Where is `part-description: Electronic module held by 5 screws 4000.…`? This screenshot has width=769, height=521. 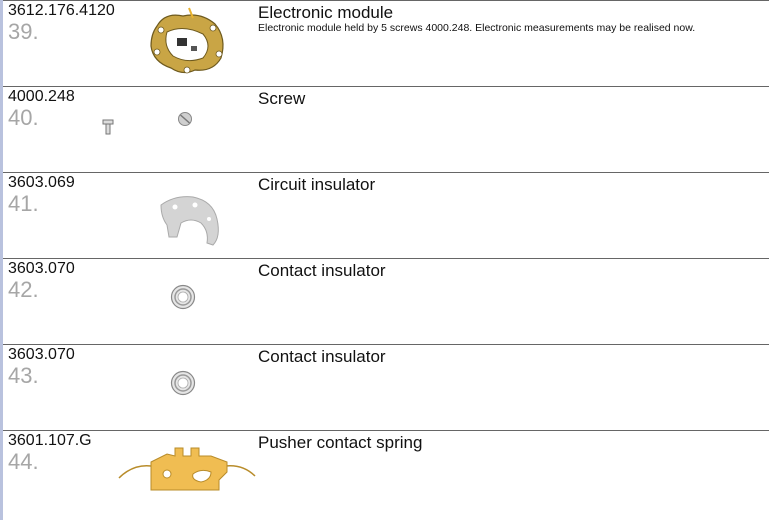
part-description: Electronic module held by 5 screws 4000.… is located at coordinates (477, 28).